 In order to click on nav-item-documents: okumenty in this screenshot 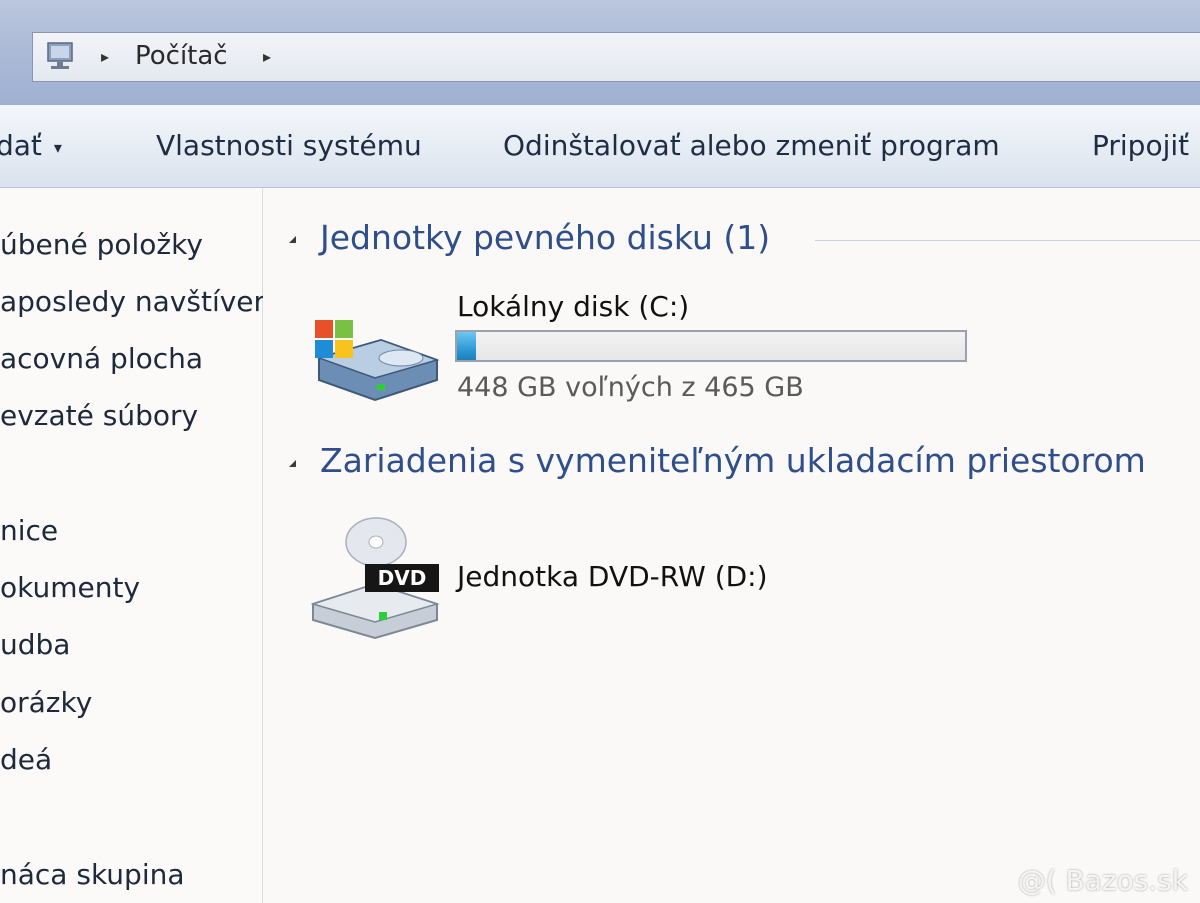, I will do `click(70, 587)`.